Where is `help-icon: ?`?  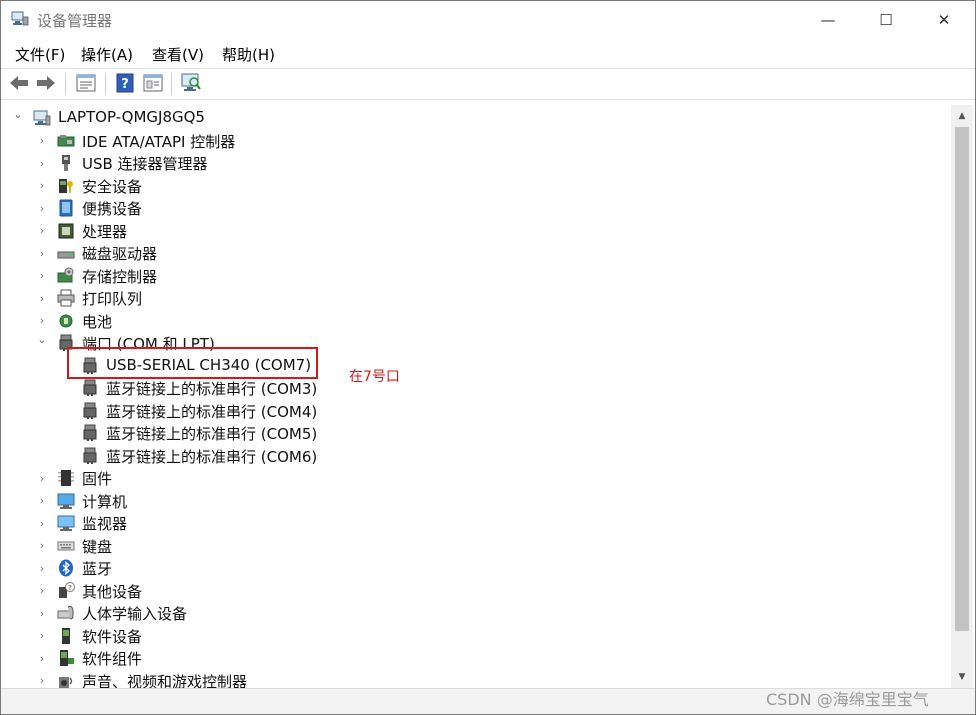 help-icon: ? is located at coordinates (125, 83).